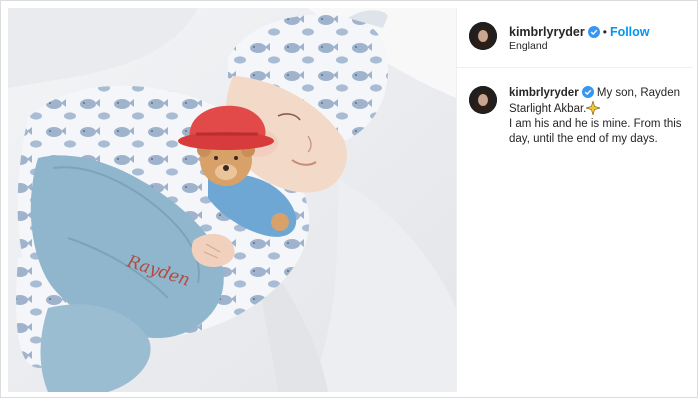 The image size is (700, 400). I want to click on sparkle-emoji-icon, so click(593, 108).